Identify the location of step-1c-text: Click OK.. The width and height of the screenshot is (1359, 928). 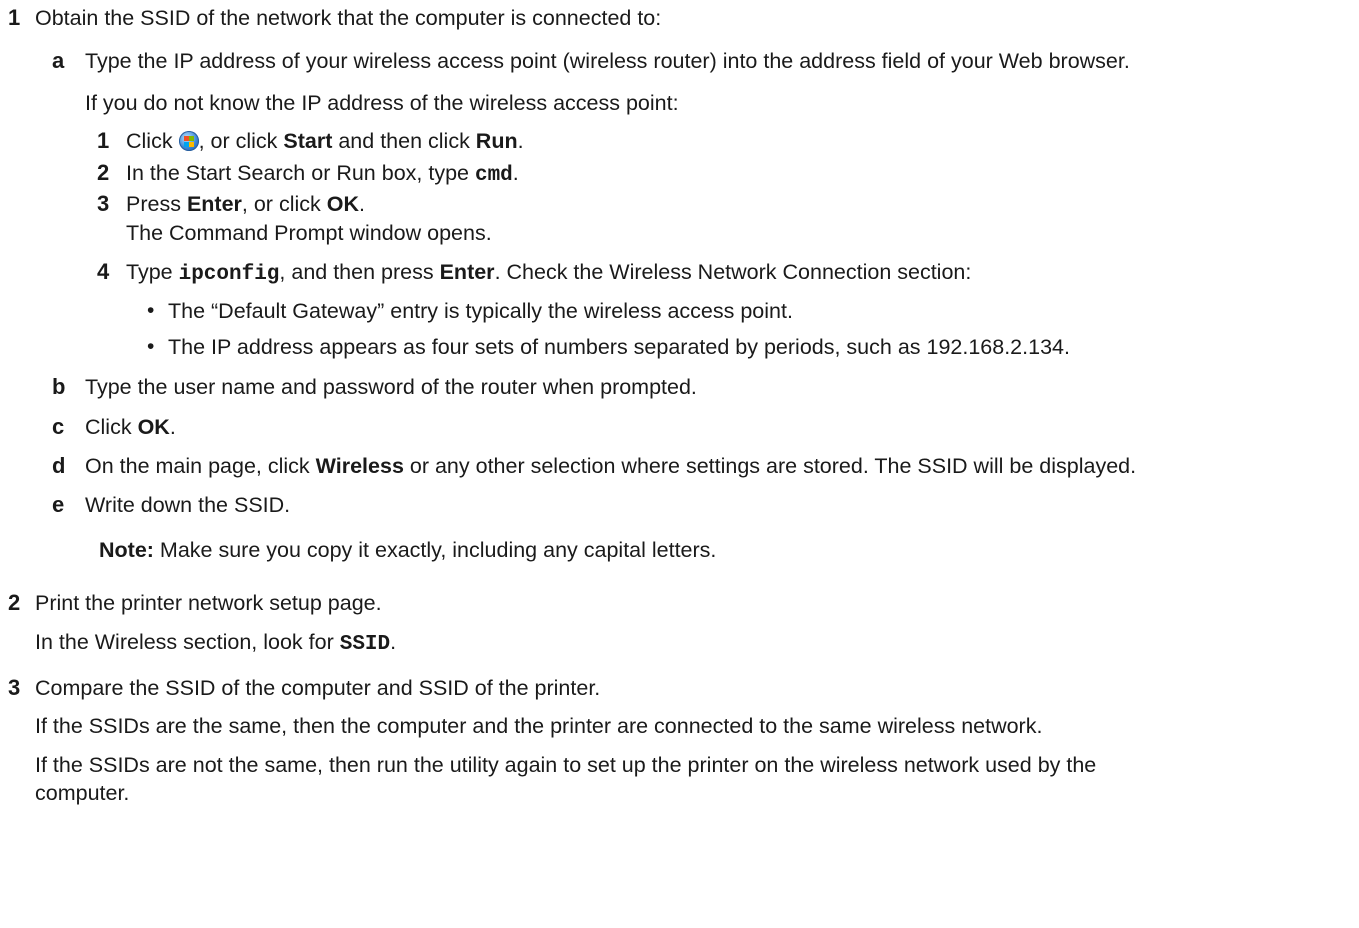
(130, 427).